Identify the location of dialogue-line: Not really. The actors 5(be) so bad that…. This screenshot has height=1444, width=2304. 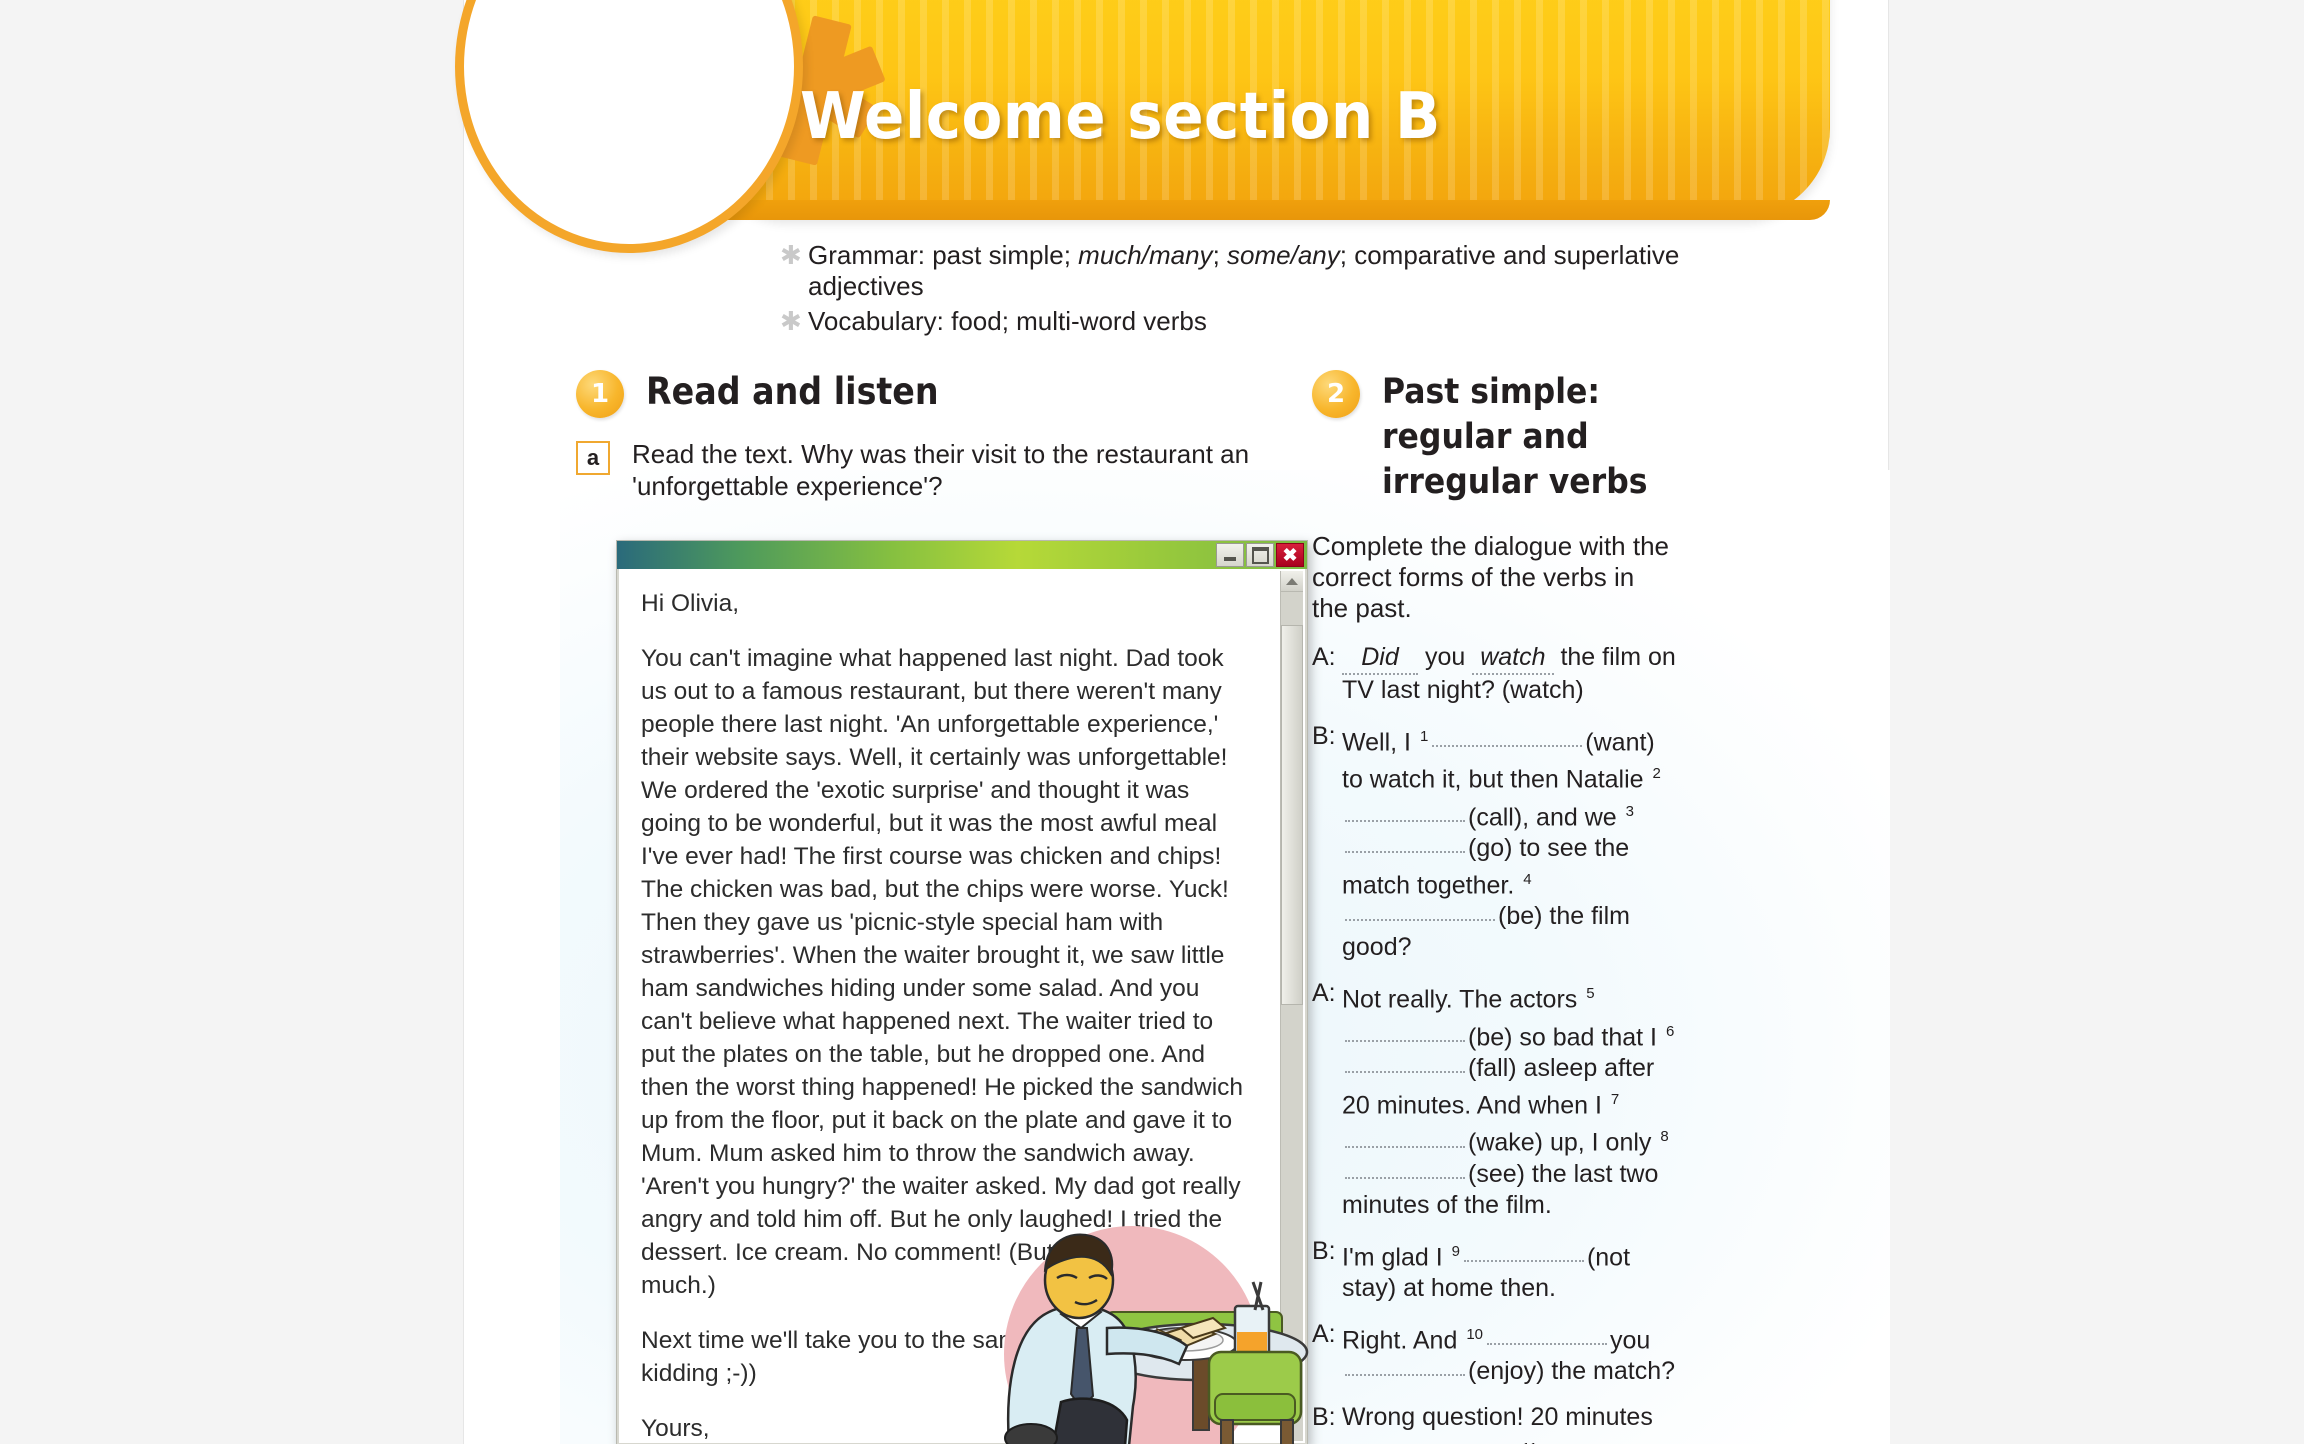
(1508, 1102).